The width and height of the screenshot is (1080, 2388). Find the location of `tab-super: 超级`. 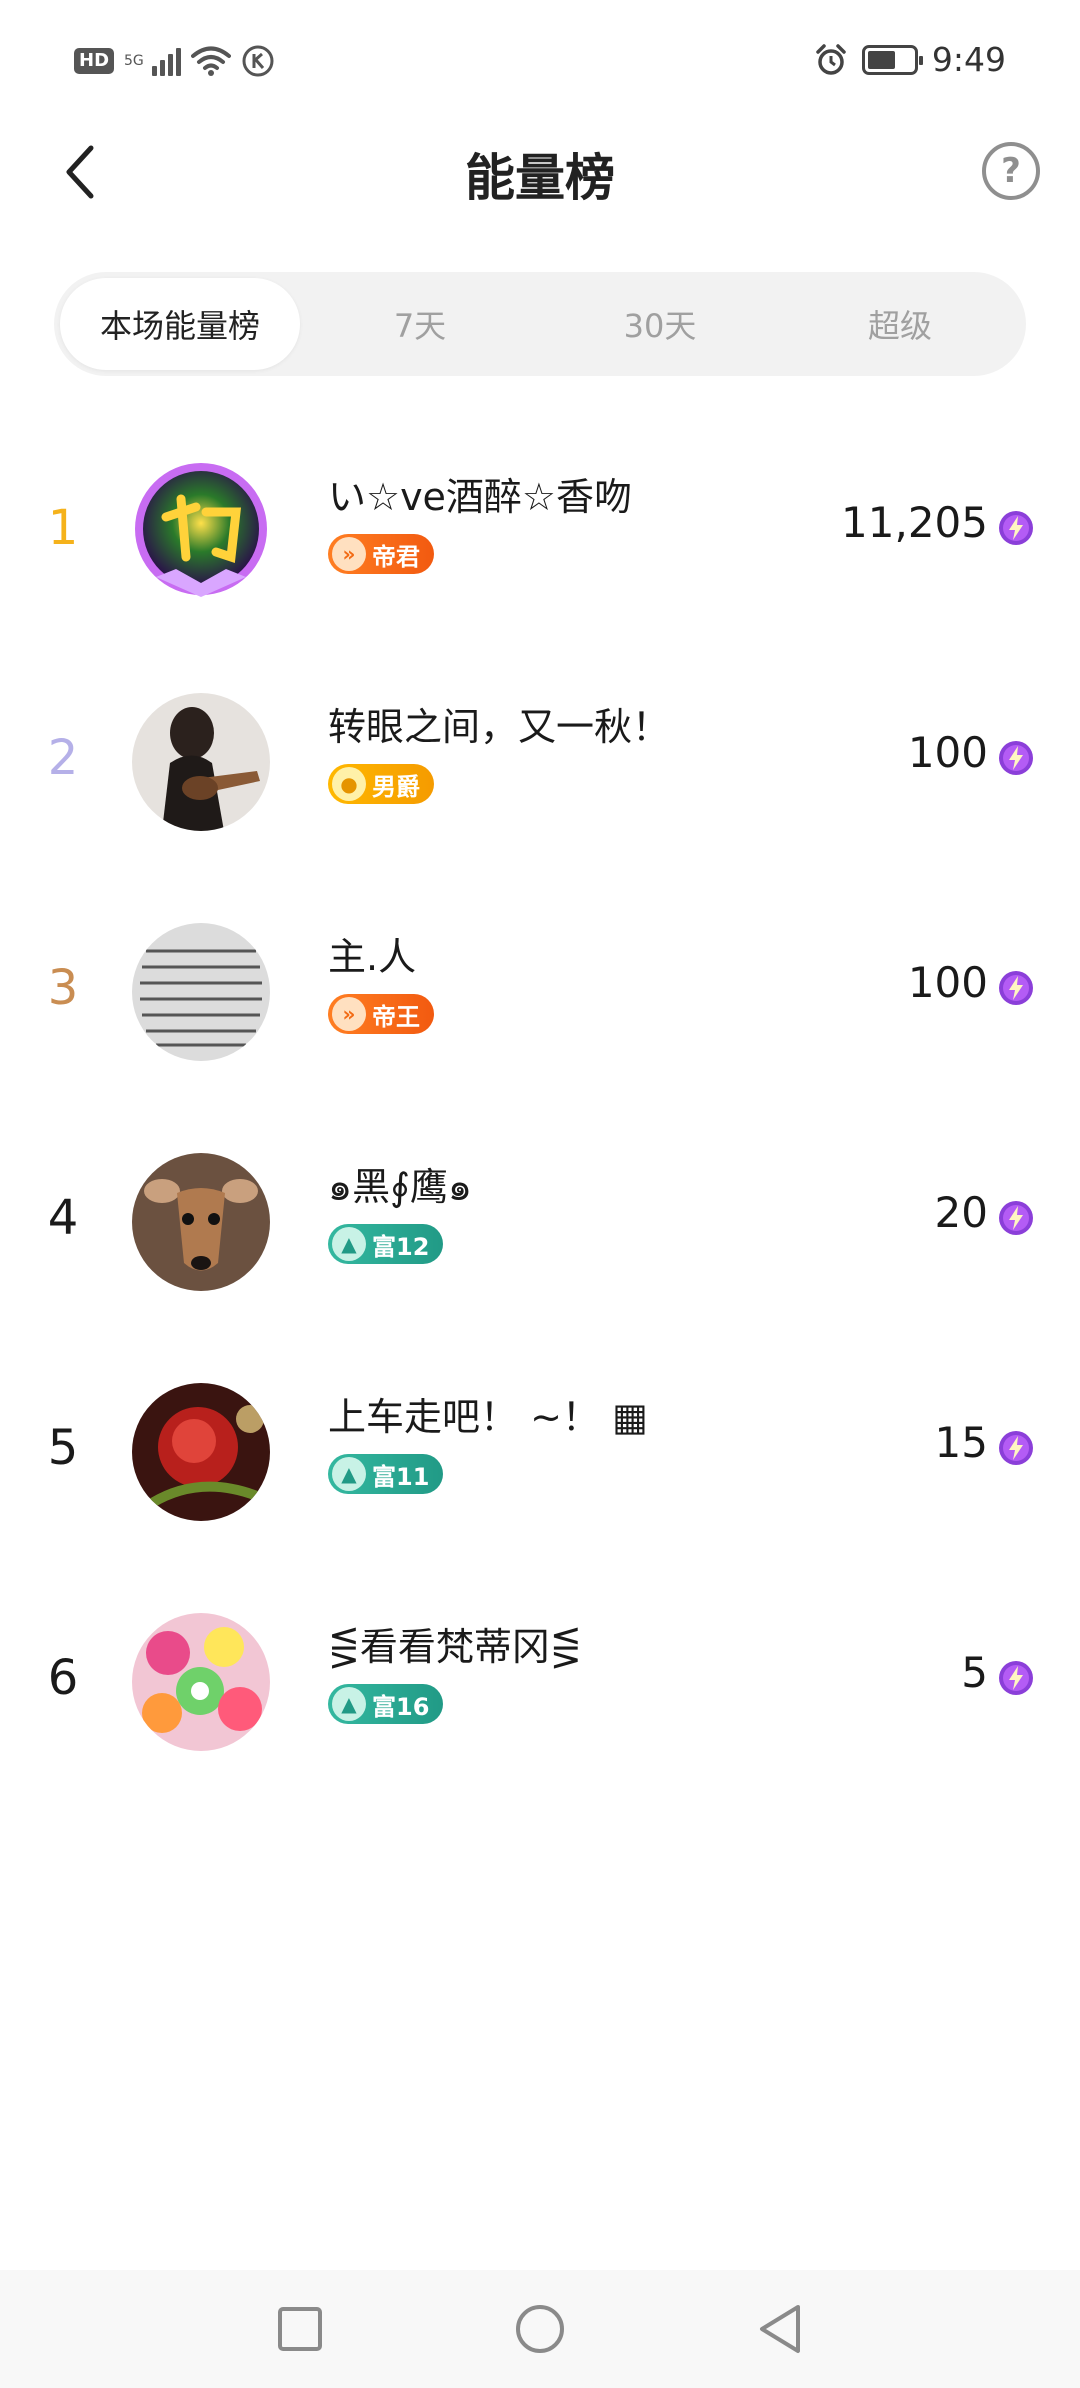

tab-super: 超级 is located at coordinates (900, 324).